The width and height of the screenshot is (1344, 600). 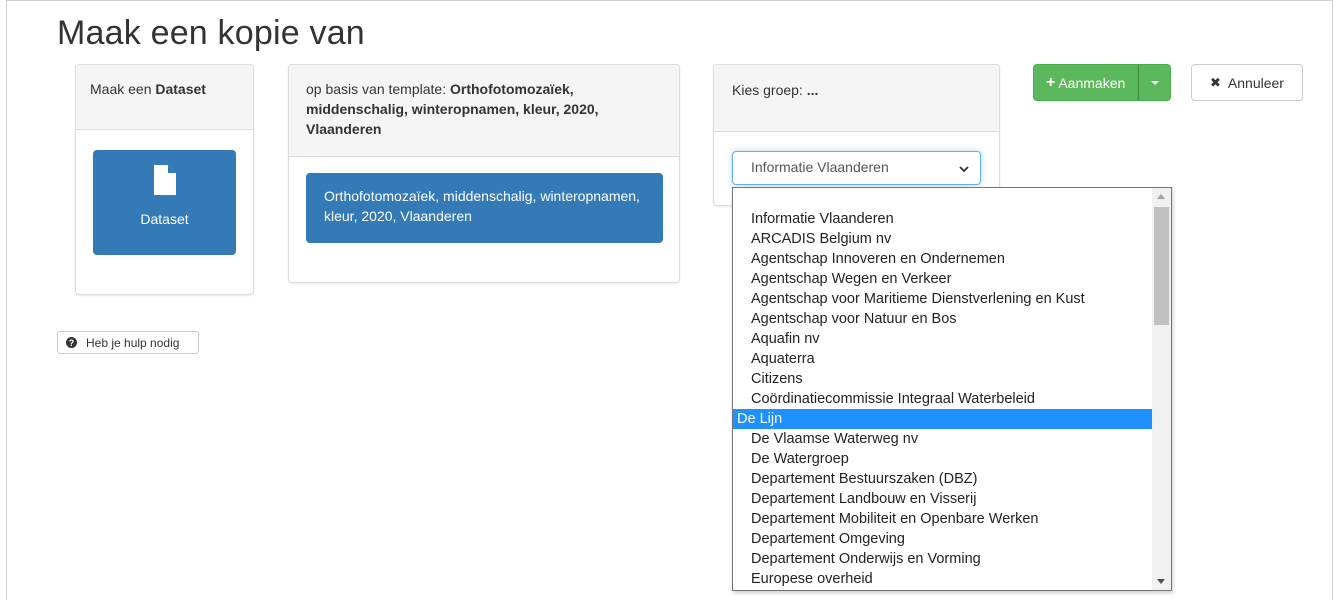 I want to click on close-icon: ✖, so click(x=1215, y=82).